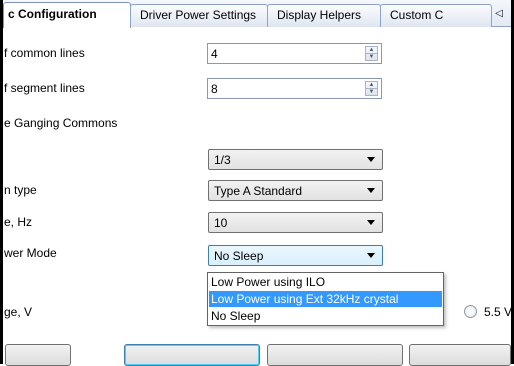 Image resolution: width=514 pixels, height=366 pixels. What do you see at coordinates (18, 312) in the screenshot?
I see `voltage-label: ge, V` at bounding box center [18, 312].